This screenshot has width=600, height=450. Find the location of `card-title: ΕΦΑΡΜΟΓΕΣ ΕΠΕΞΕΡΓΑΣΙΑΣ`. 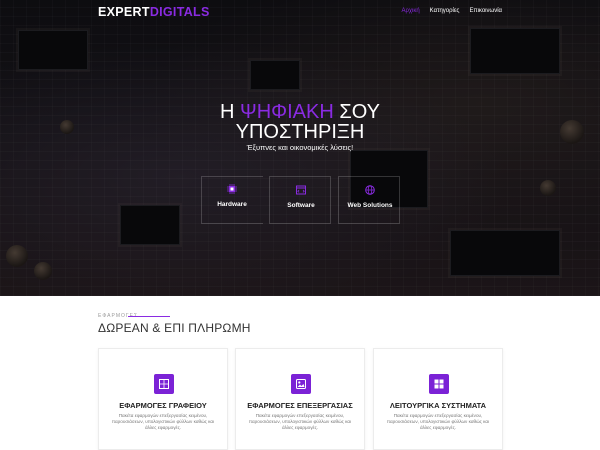

card-title: ΕΦΑΡΜΟΓΕΣ ΕΠΕΞΕΡΓΑΣΙΑΣ is located at coordinates (300, 405).